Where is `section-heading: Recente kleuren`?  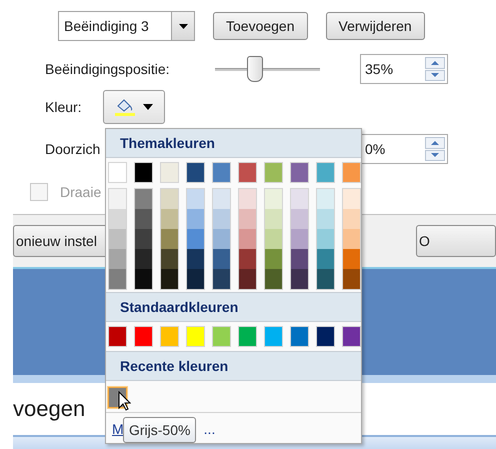
section-heading: Recente kleuren is located at coordinates (174, 366).